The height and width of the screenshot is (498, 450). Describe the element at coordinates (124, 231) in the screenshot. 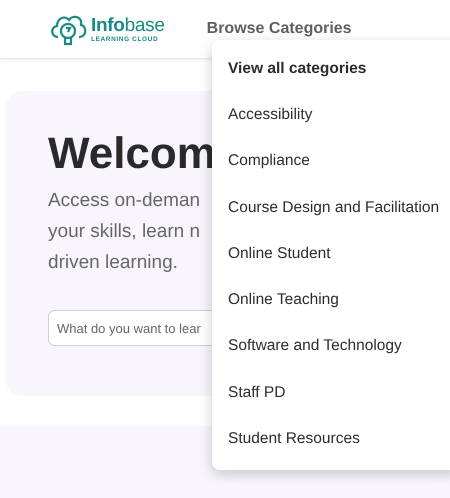

I see `intro-text: your skills, learn n` at that location.